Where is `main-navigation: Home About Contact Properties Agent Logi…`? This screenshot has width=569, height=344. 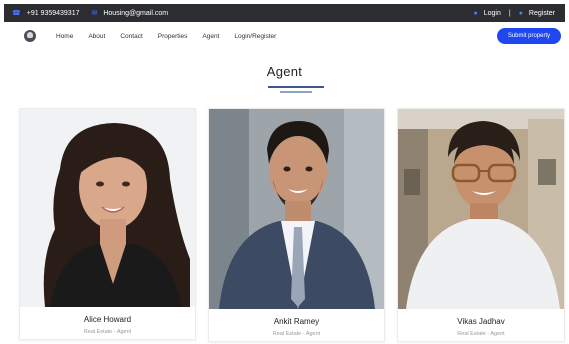
main-navigation: Home About Contact Properties Agent Logi… is located at coordinates (284, 36).